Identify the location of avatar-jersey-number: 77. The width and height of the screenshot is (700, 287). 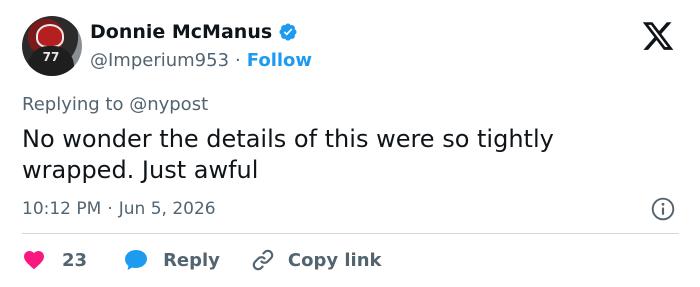
(51, 61).